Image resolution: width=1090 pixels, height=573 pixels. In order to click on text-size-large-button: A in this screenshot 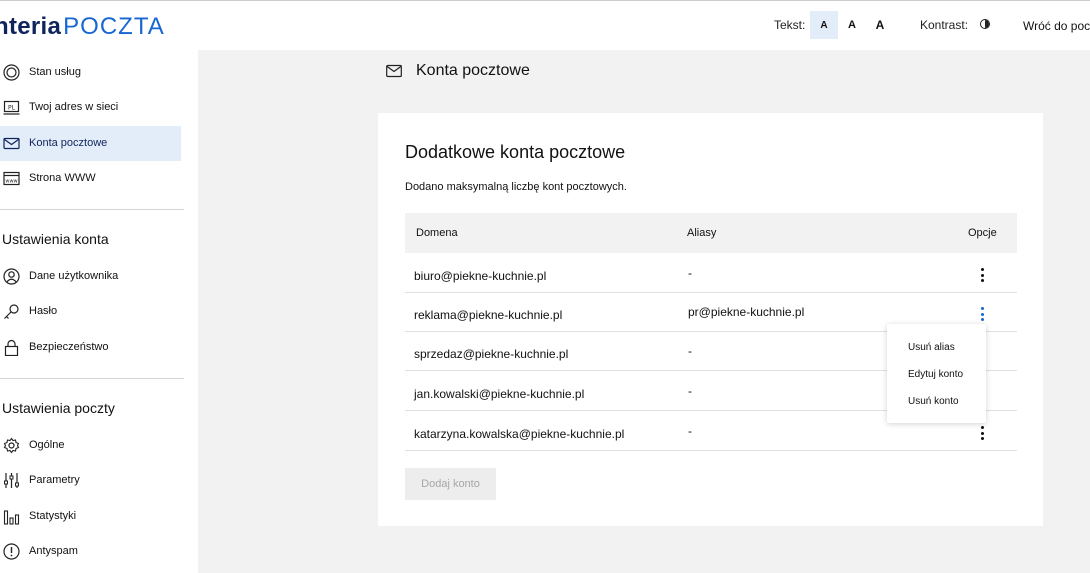, I will do `click(880, 25)`.